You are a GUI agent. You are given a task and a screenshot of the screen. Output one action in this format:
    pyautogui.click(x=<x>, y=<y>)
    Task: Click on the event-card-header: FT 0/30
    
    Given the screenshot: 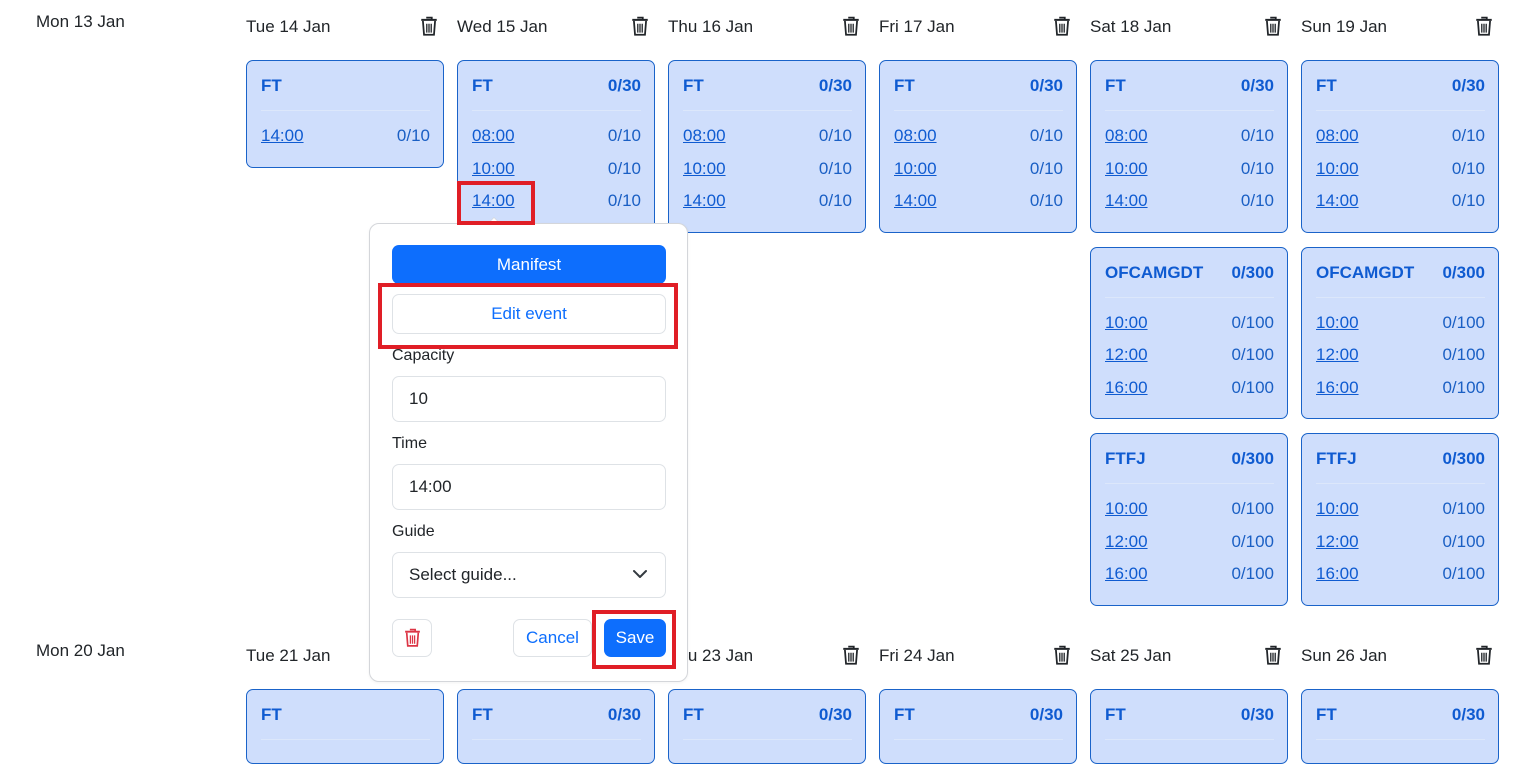 What is the action you would take?
    pyautogui.click(x=556, y=86)
    